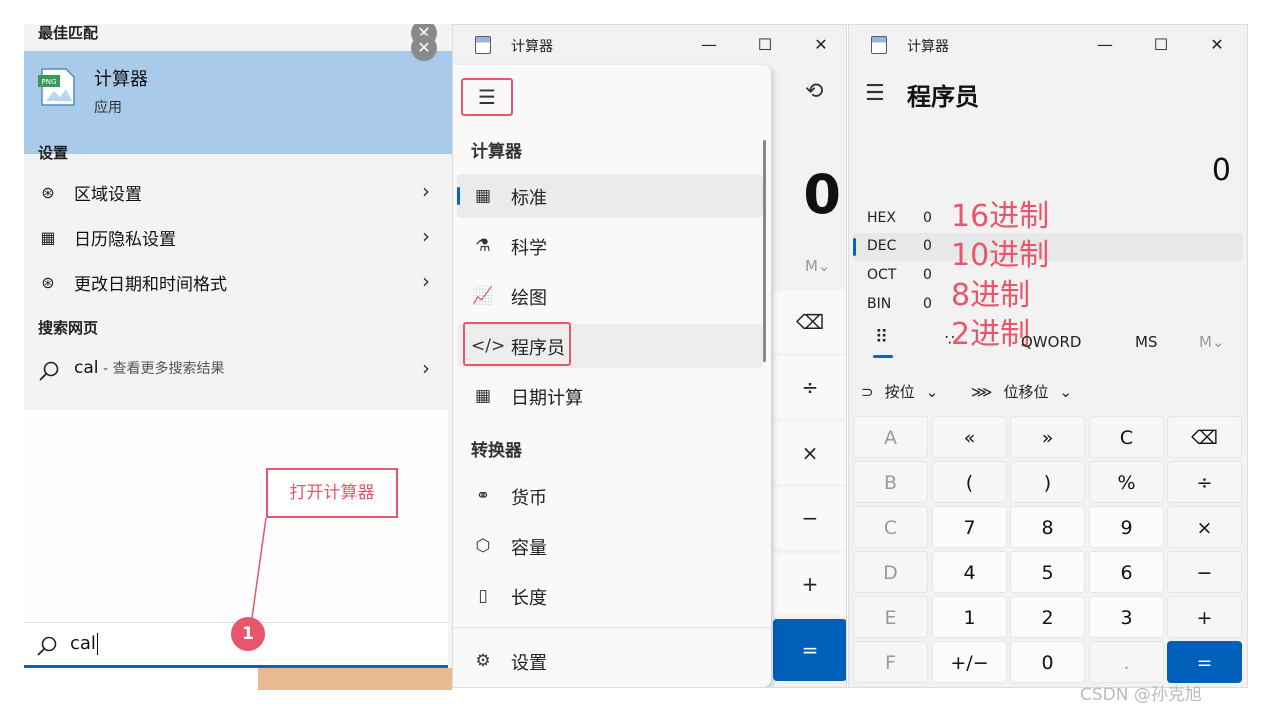 Image resolution: width=1273 pixels, height=714 pixels. Describe the element at coordinates (890, 572) in the screenshot. I see `key-hex-d: D` at that location.